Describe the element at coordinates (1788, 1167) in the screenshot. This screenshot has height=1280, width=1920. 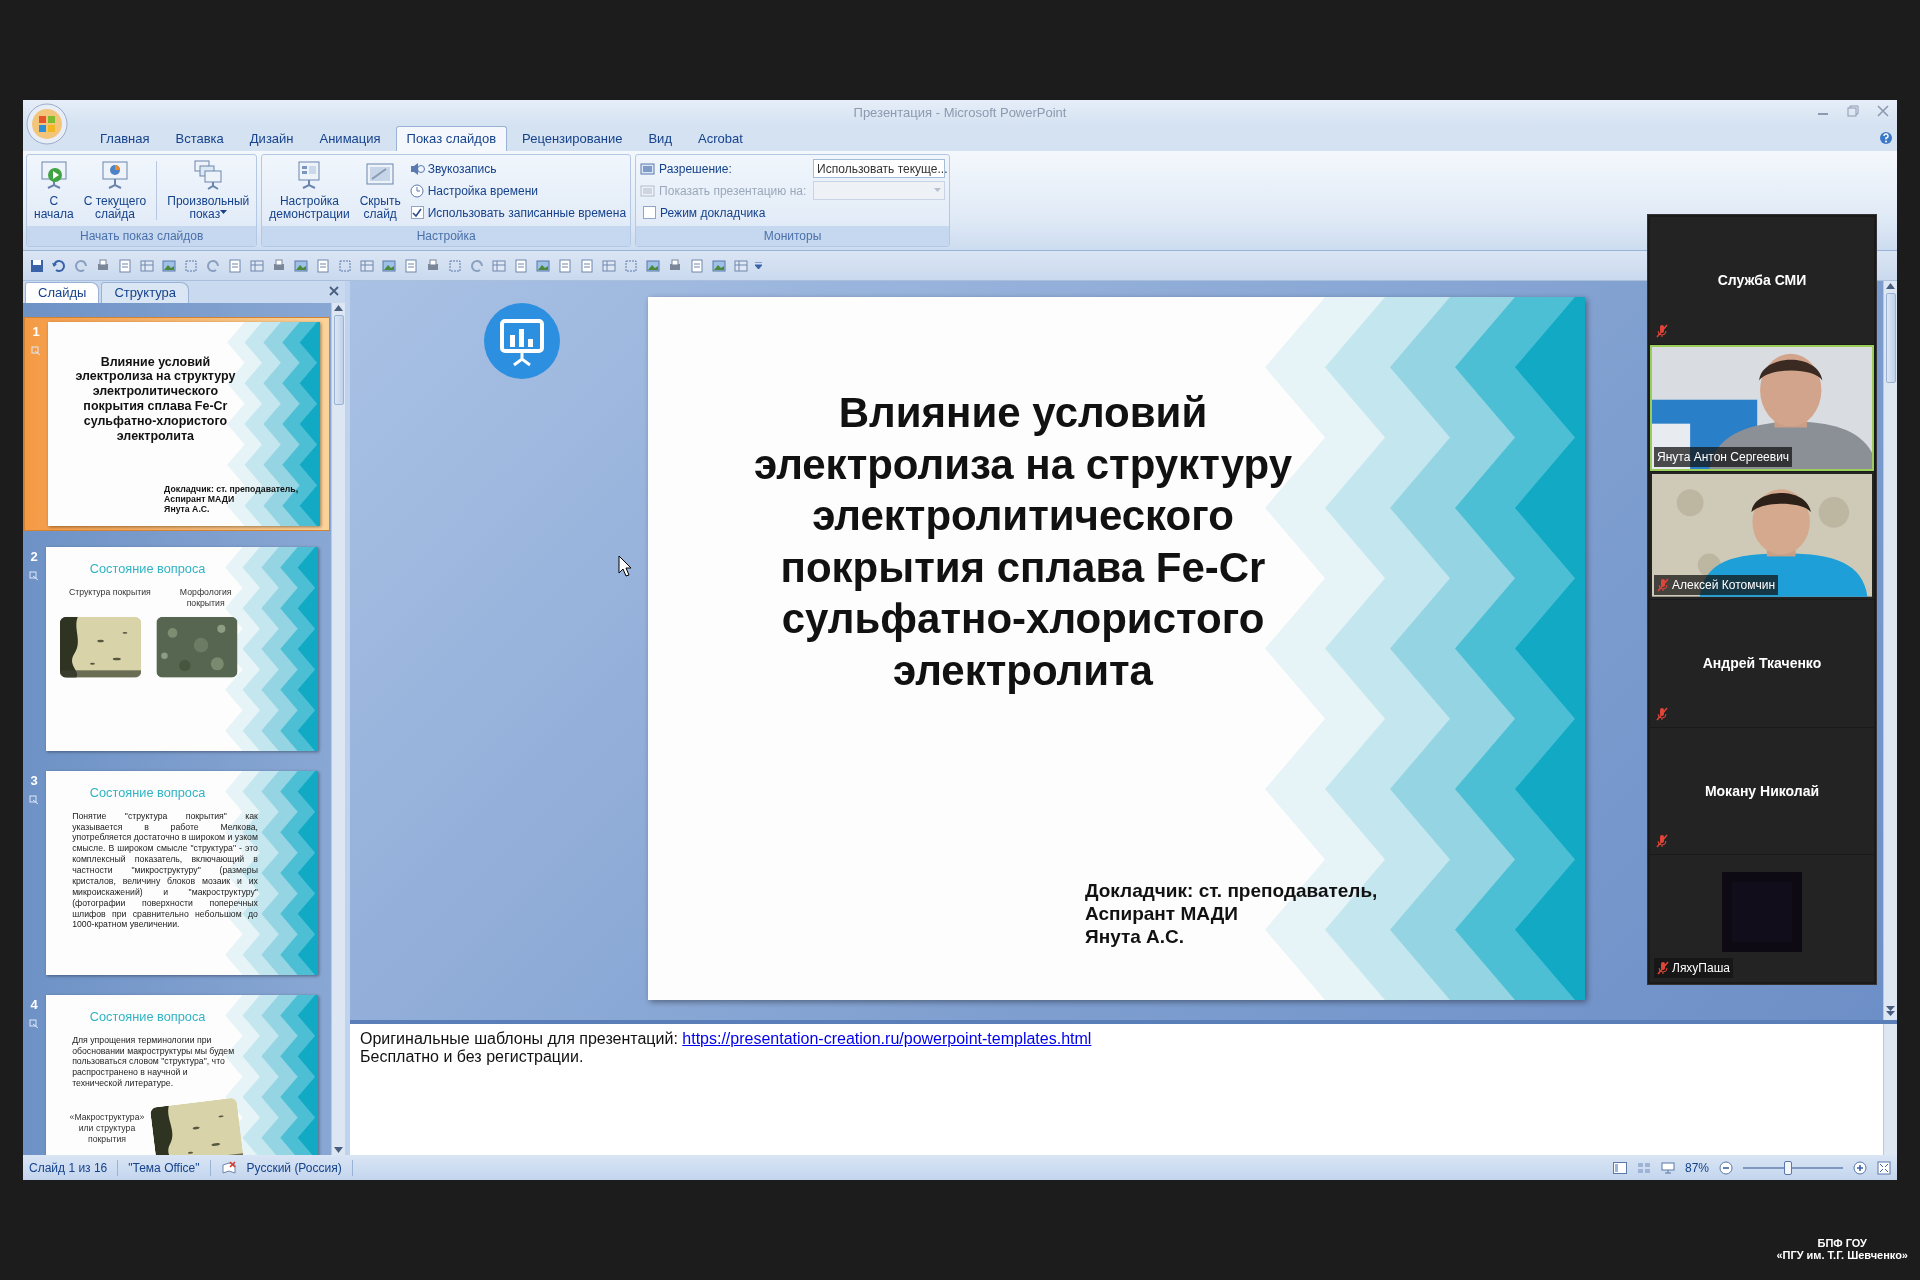
I see `zoom-slider-thumb` at that location.